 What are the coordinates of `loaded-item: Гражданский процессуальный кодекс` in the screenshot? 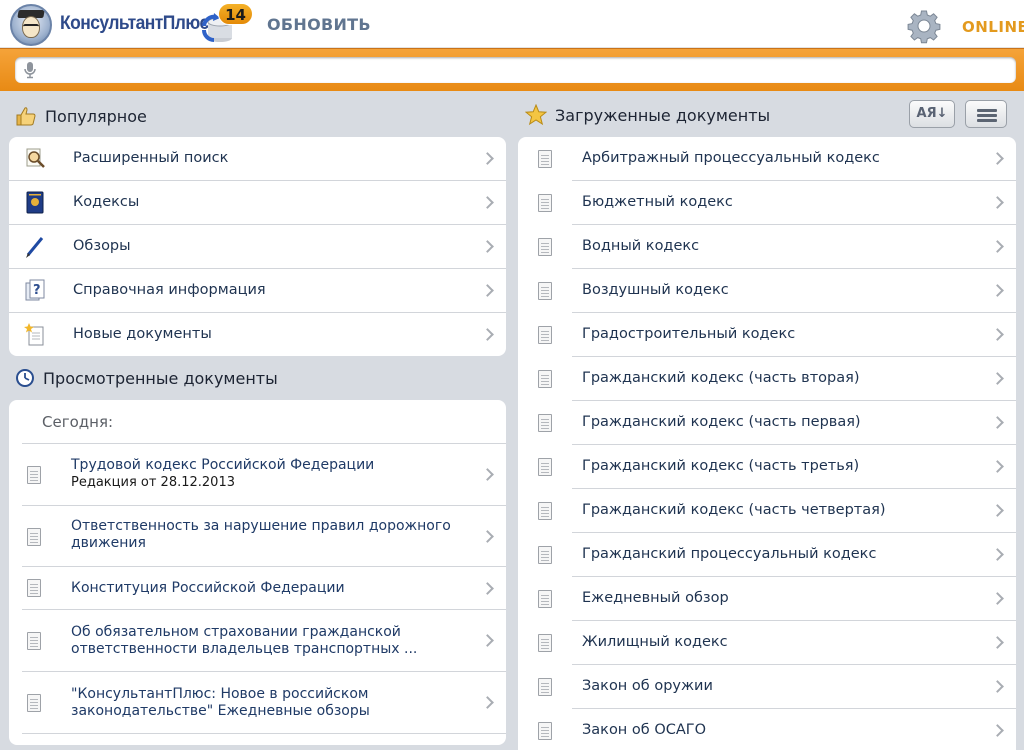 It's located at (767, 555).